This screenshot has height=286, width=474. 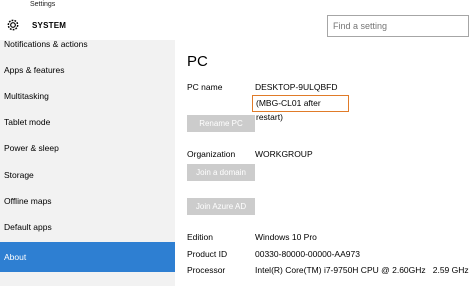 What do you see at coordinates (207, 254) in the screenshot?
I see `product-id-label: Product ID` at bounding box center [207, 254].